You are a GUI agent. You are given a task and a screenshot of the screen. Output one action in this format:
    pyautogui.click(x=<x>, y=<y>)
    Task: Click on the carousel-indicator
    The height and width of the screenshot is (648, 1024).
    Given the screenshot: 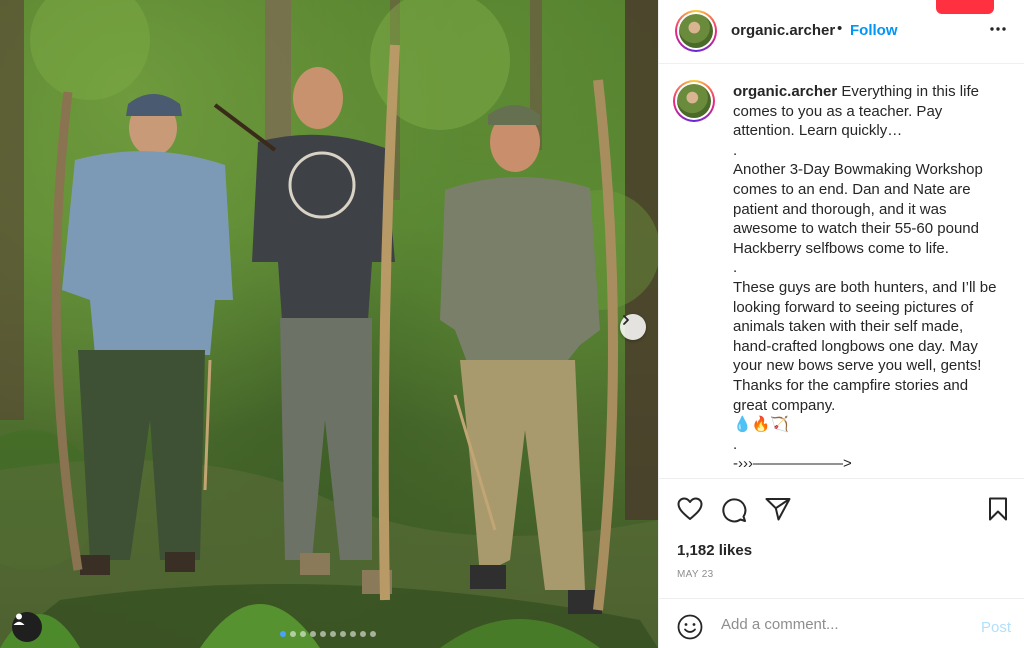 What is the action you would take?
    pyautogui.click(x=328, y=634)
    